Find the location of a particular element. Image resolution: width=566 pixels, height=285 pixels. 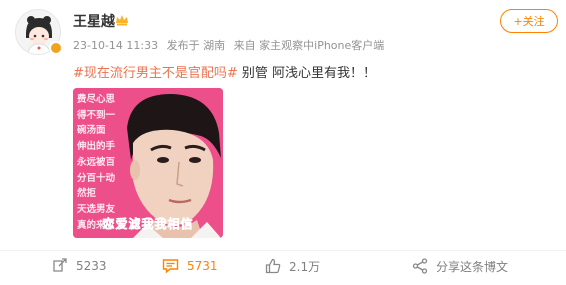

post-time: 23-10-14 11:33 is located at coordinates (115, 45).